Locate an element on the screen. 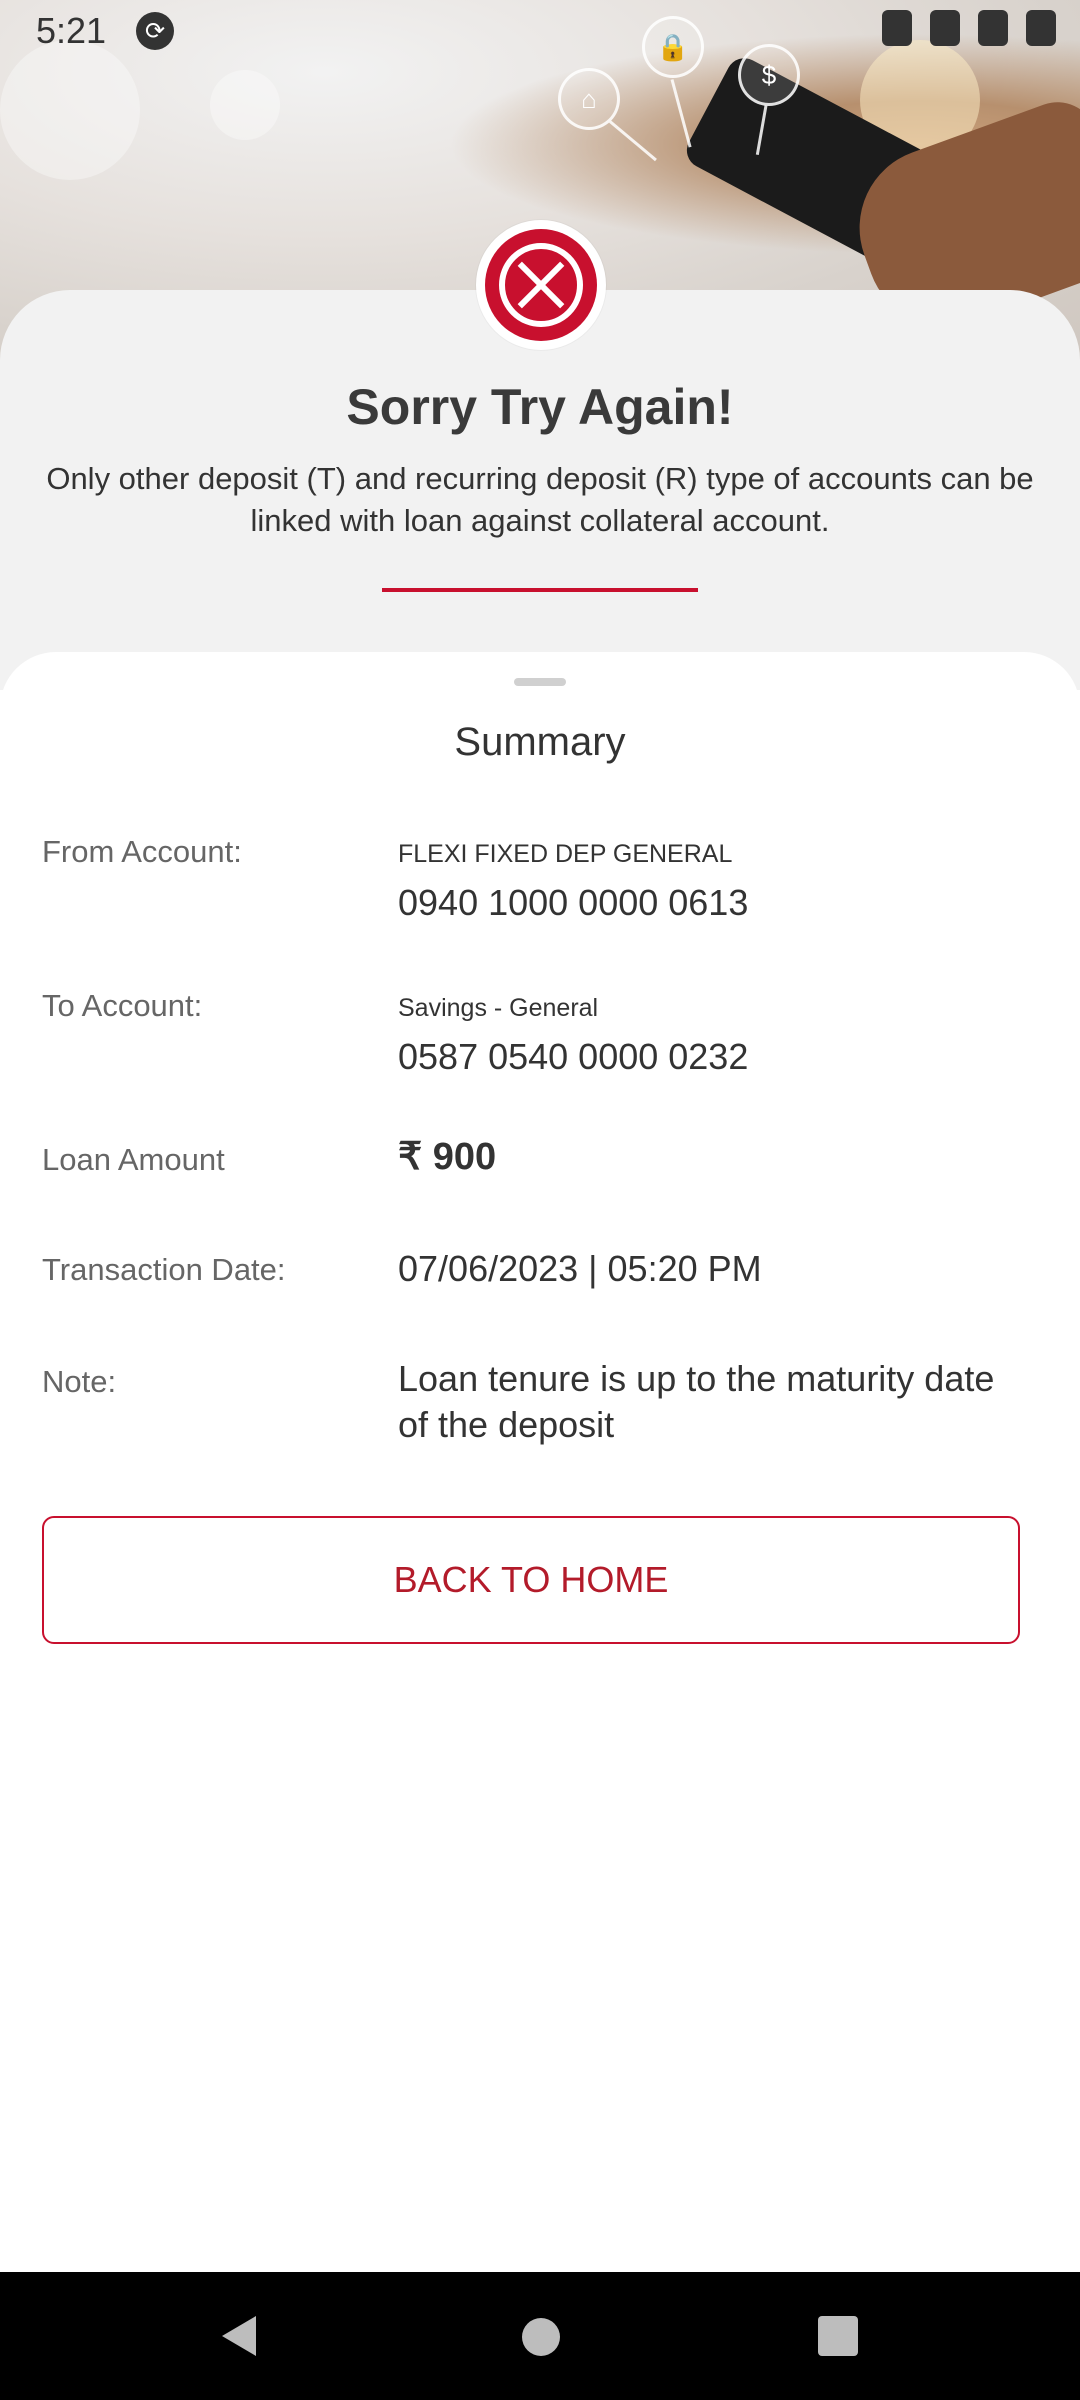 Image resolution: width=1080 pixels, height=2400 pixels. sync-icon: ⟳ is located at coordinates (155, 31).